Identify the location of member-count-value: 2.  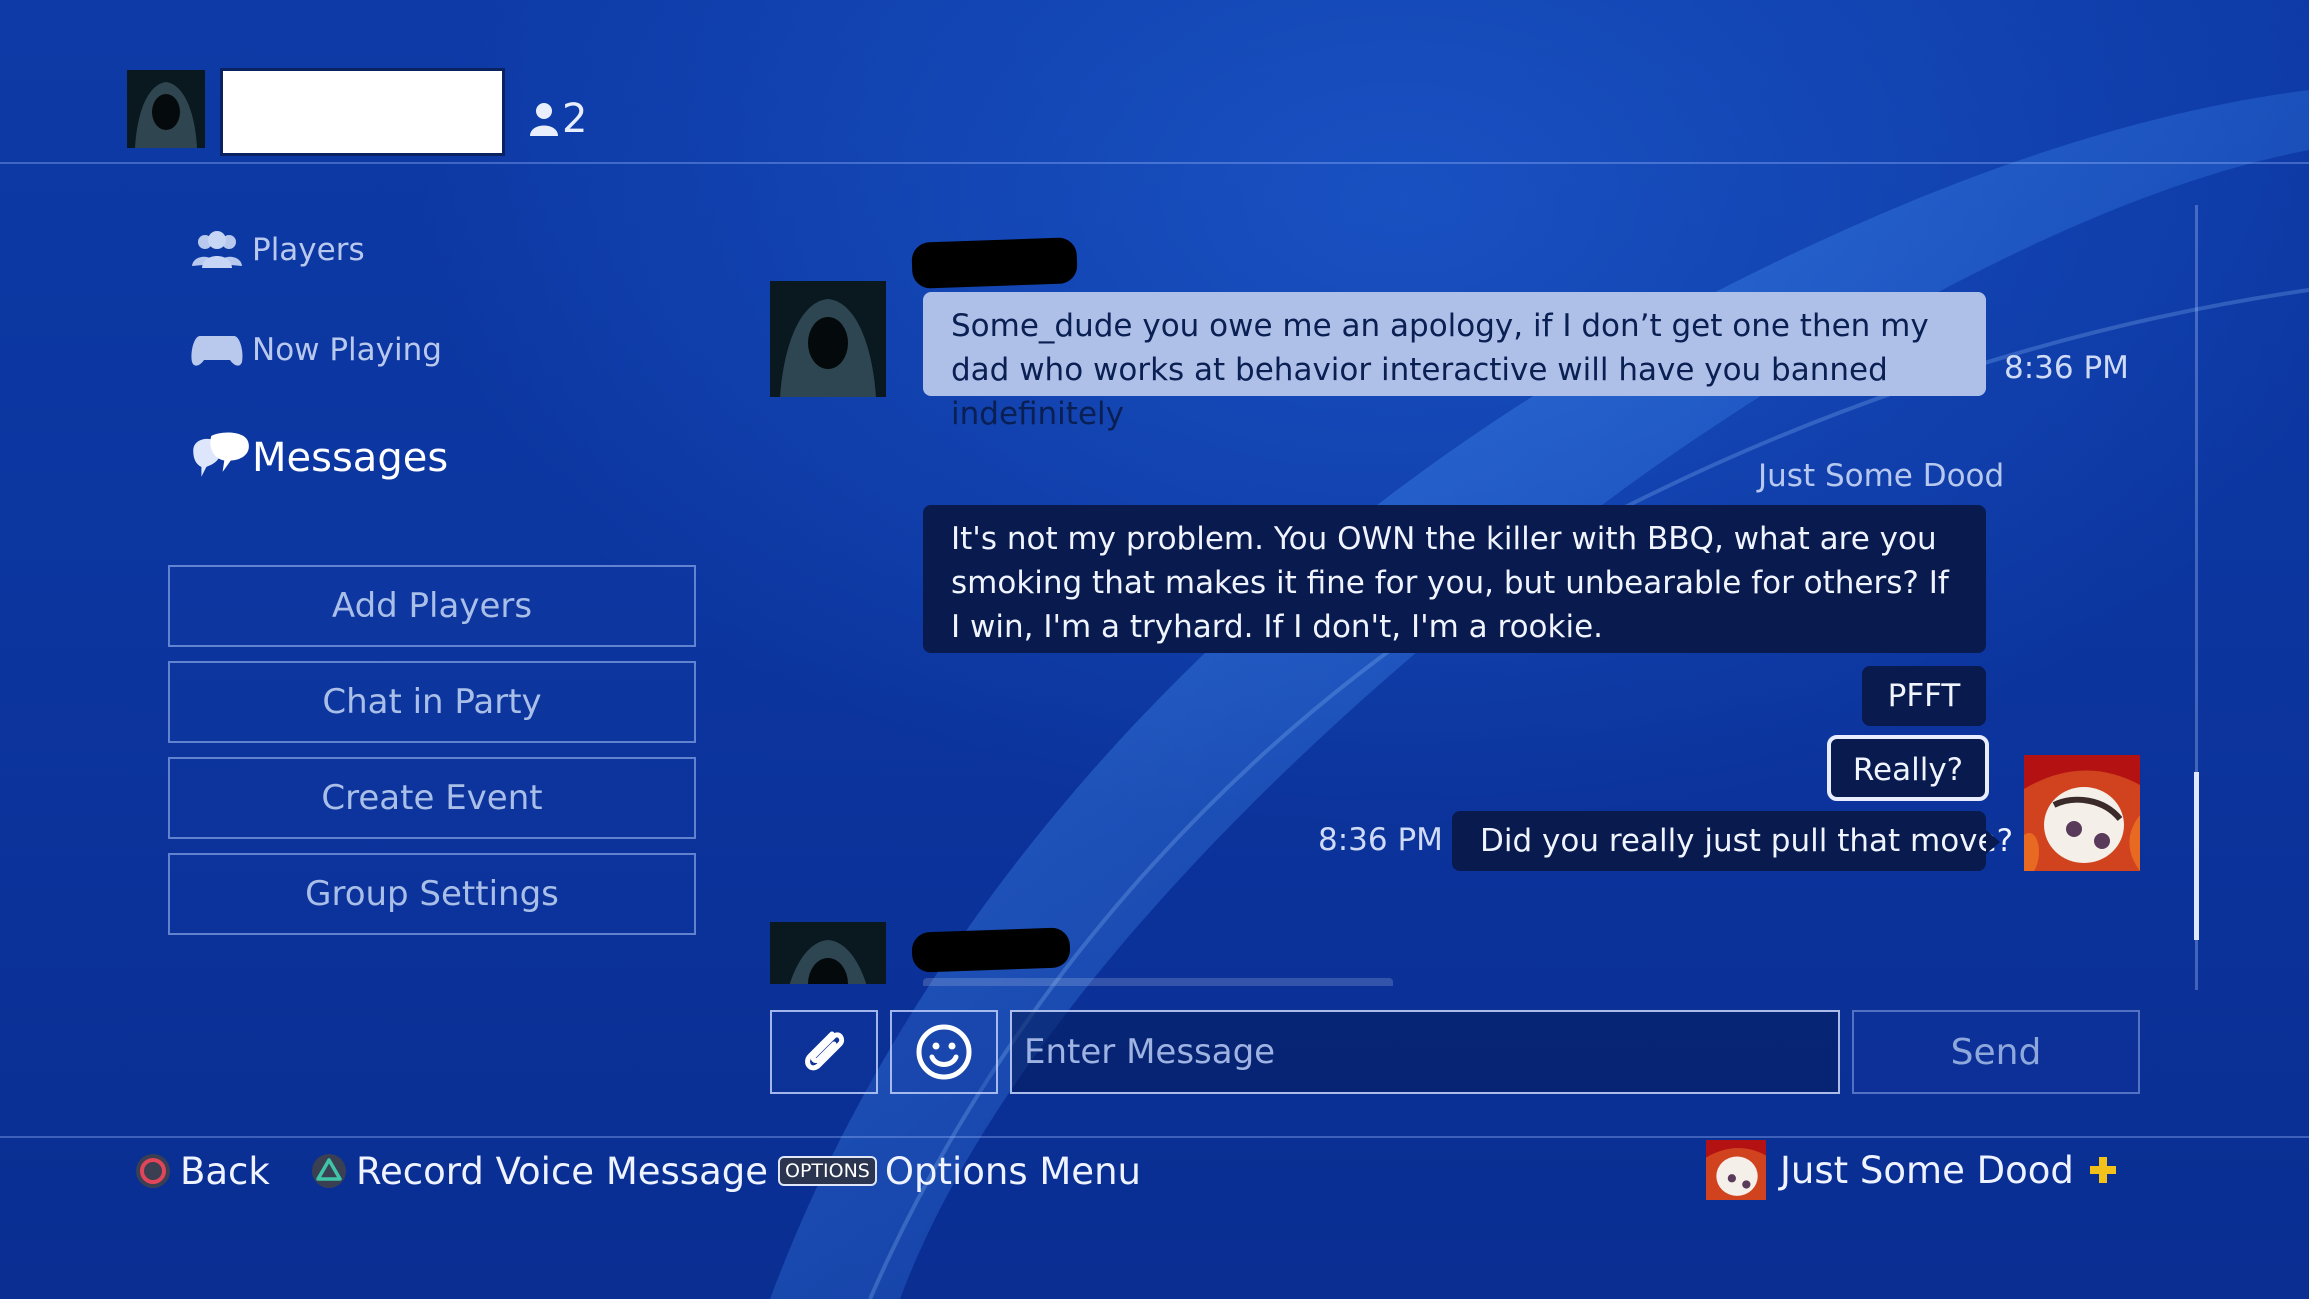
(575, 119).